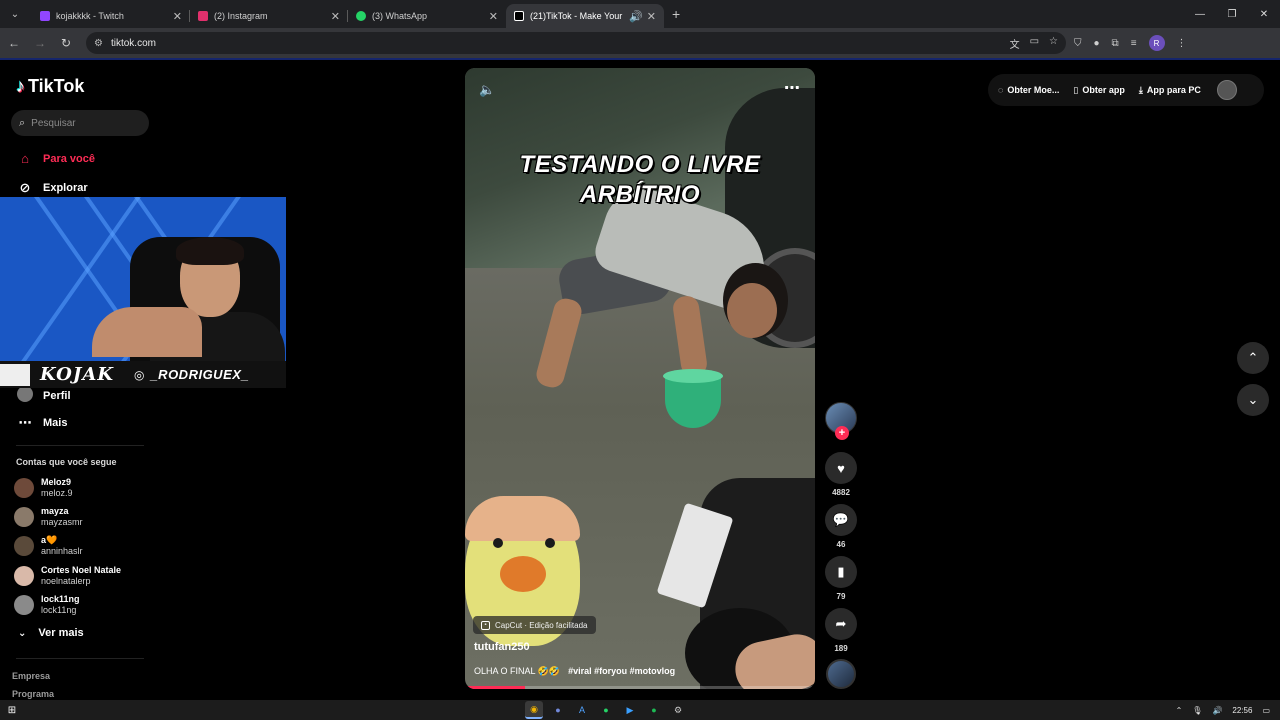  Describe the element at coordinates (1242, 710) in the screenshot. I see `clock: 22:56` at that location.